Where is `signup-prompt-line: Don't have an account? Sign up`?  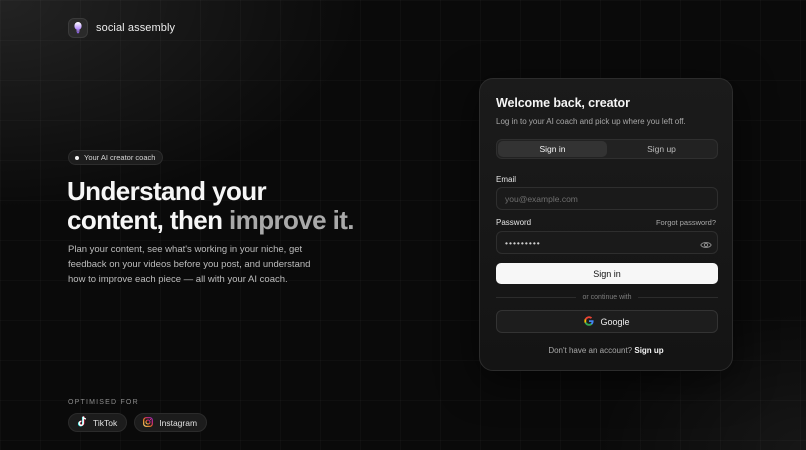
signup-prompt-line: Don't have an account? Sign up is located at coordinates (606, 350).